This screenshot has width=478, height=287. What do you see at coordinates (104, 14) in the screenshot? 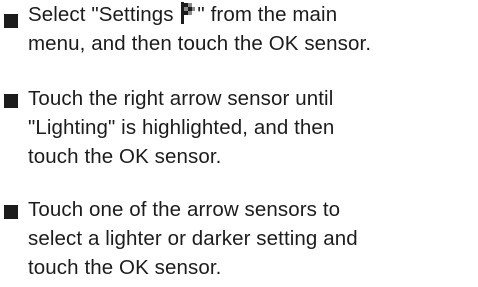
I see `line-text-before-icon: Select "Settings` at bounding box center [104, 14].